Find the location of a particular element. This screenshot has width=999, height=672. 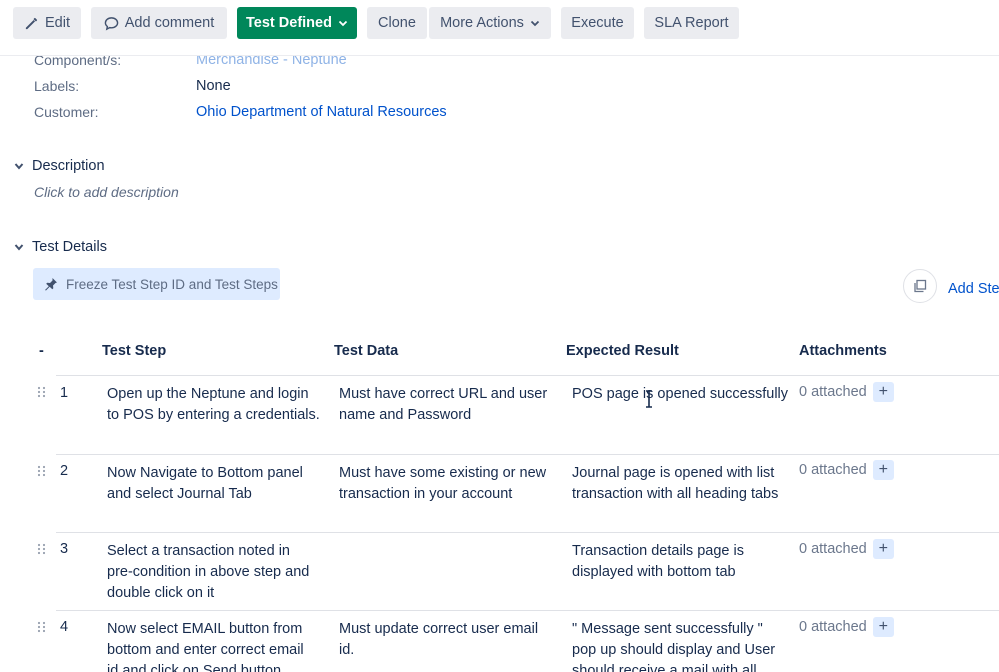

execute-button: Execute is located at coordinates (597, 23).